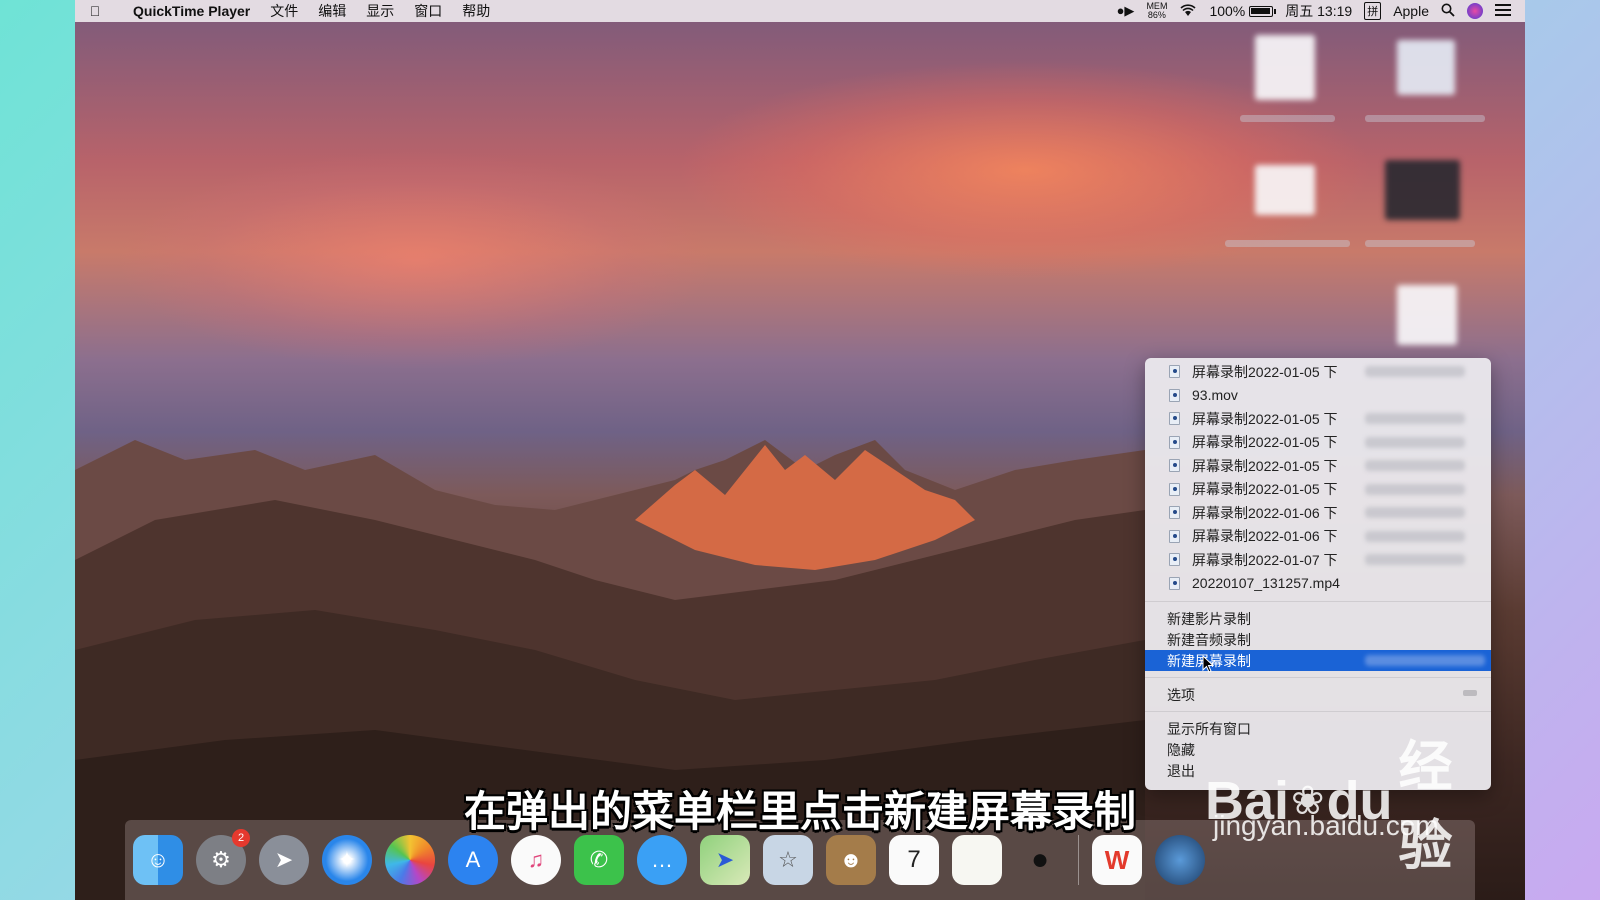  I want to click on options-label: 选项, so click(1181, 694).